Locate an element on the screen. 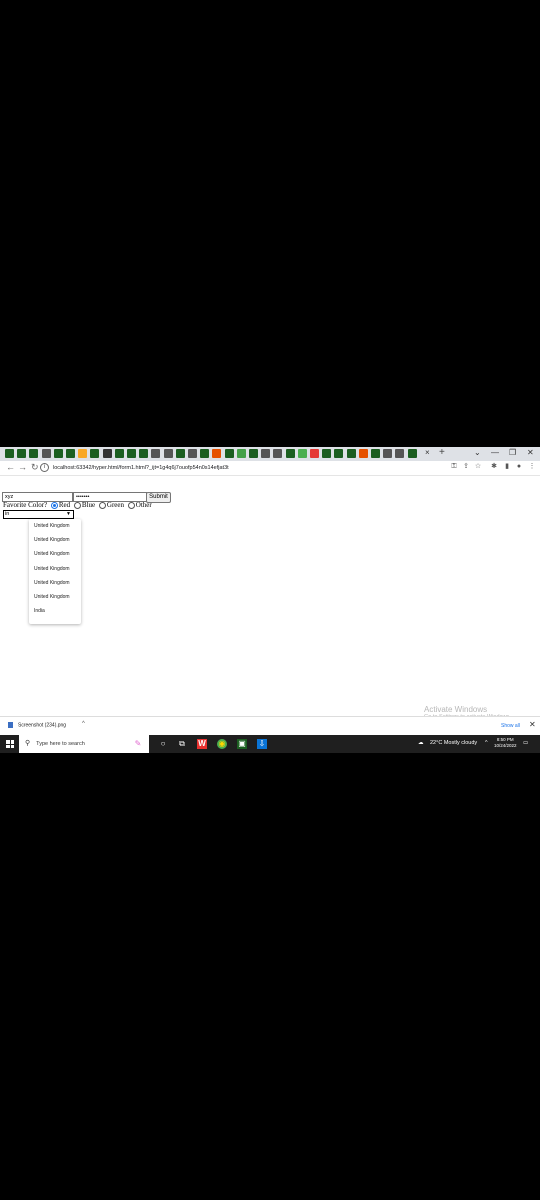  chrome-icon: ◉ is located at coordinates (222, 744).